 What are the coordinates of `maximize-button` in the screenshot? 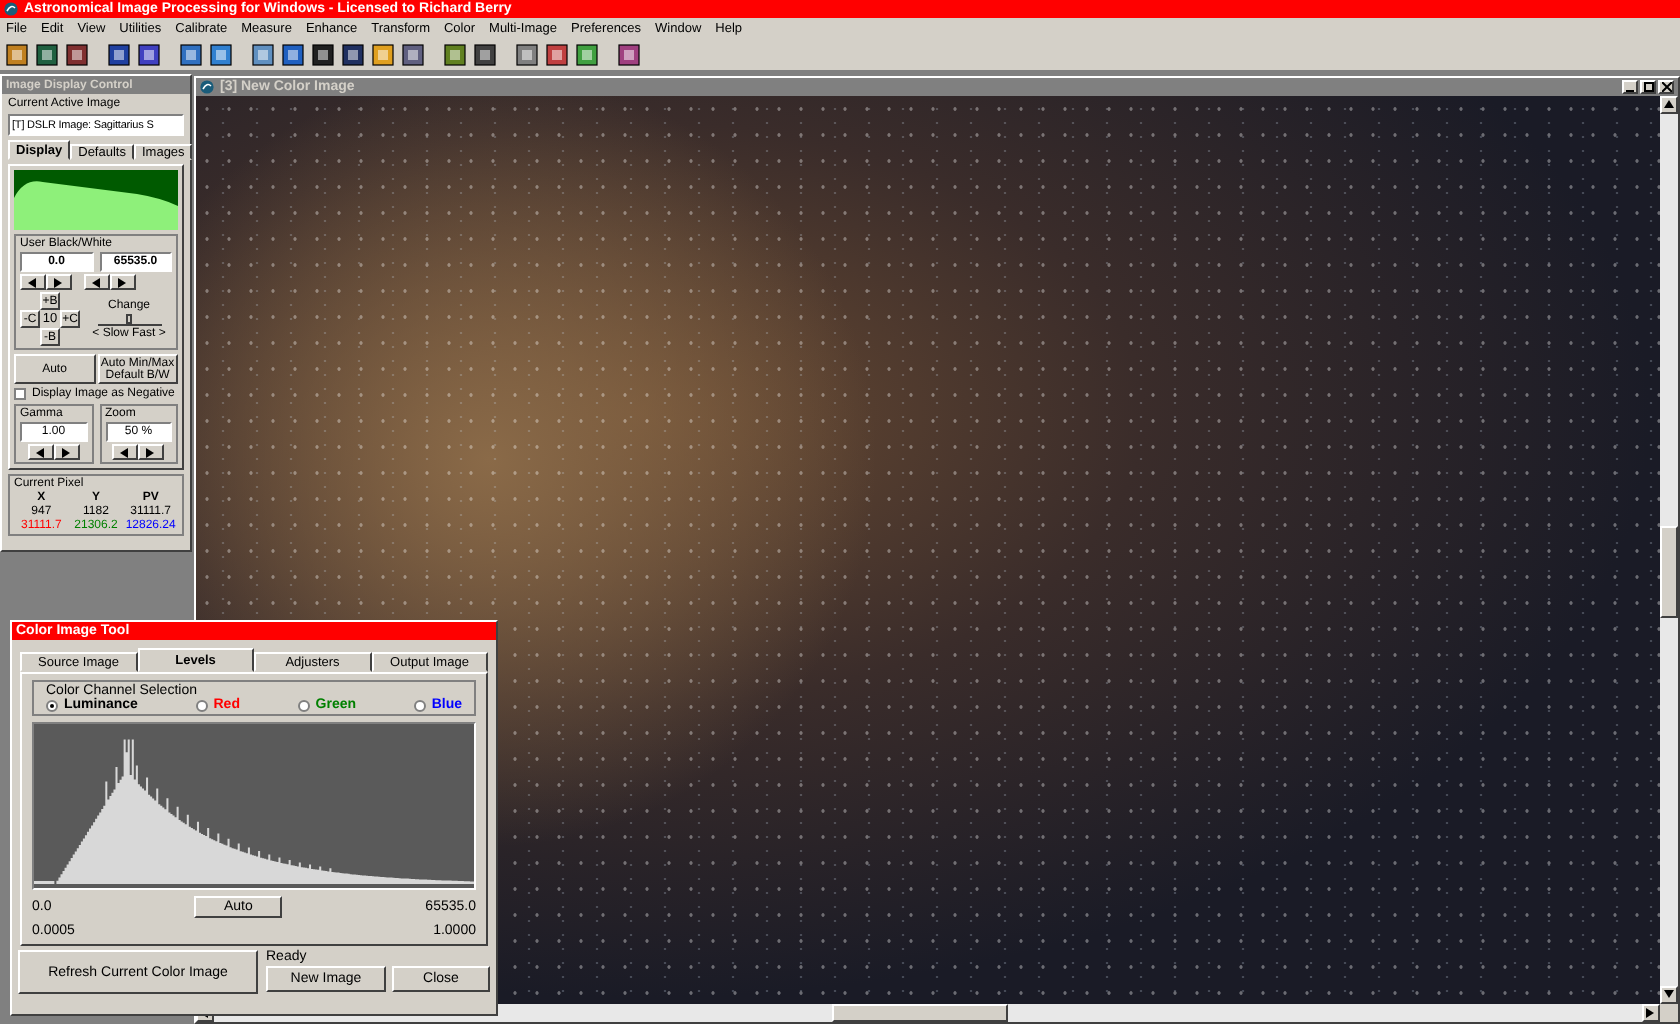 It's located at (1648, 87).